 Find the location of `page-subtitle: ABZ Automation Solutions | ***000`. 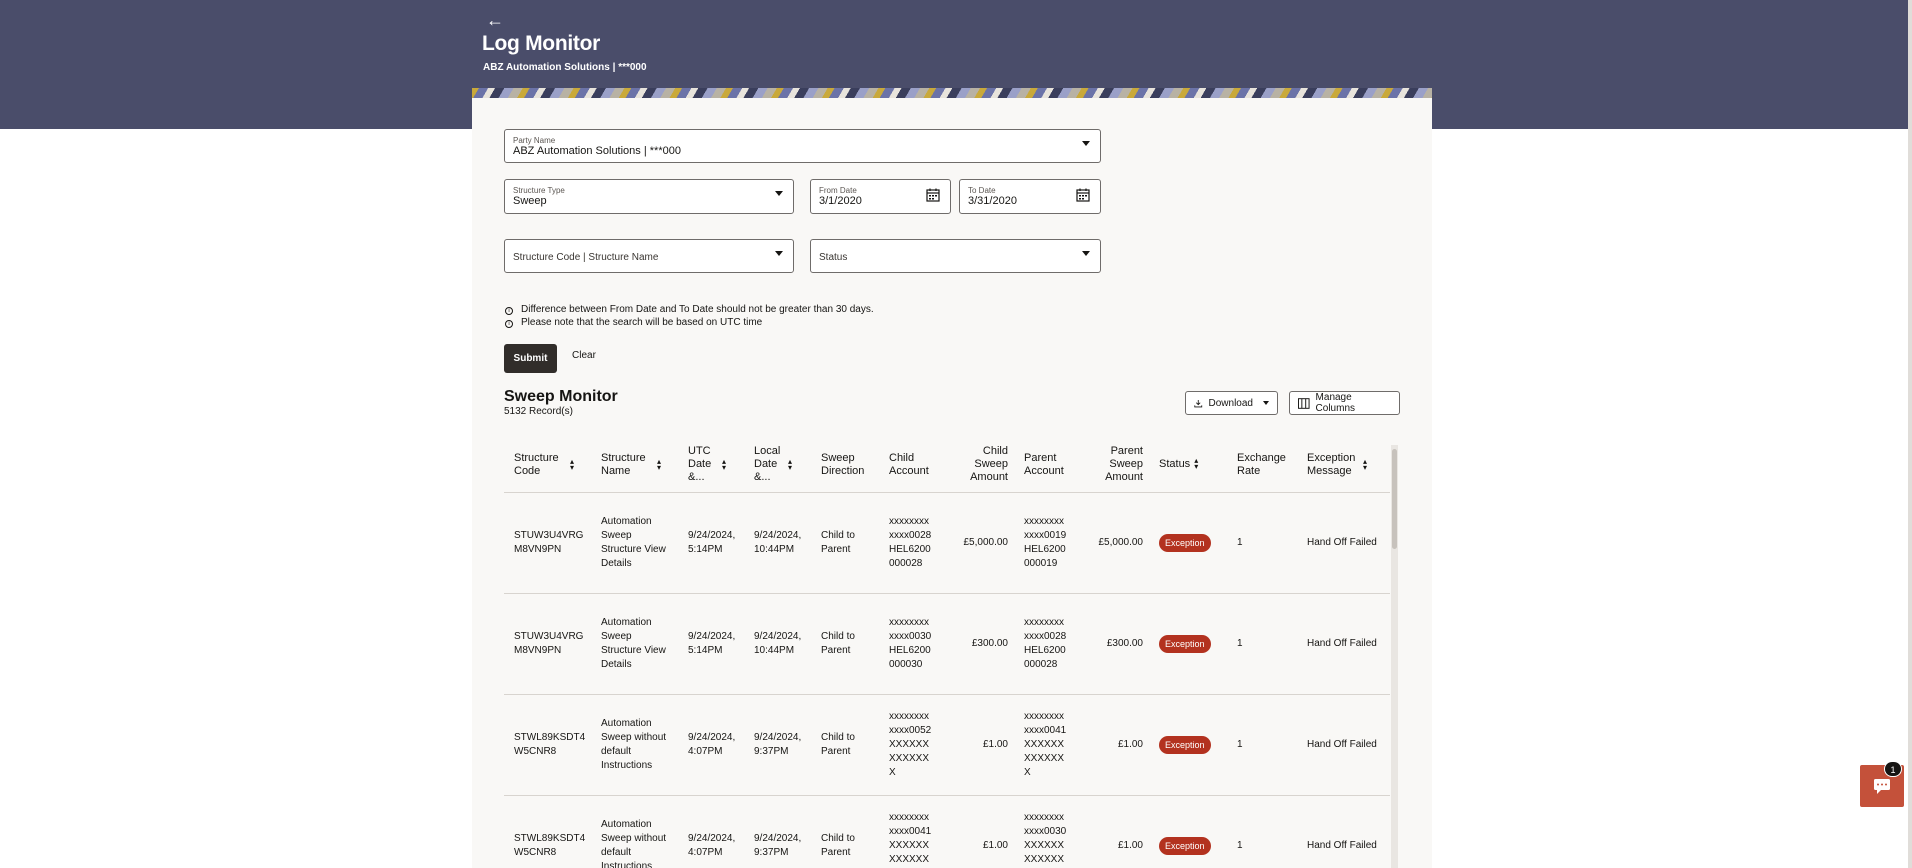

page-subtitle: ABZ Automation Solutions | ***000 is located at coordinates (565, 67).